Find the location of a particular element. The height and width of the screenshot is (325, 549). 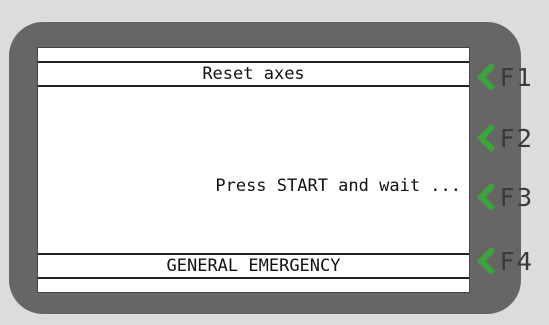

status-message: GENERAL EMERGENCY is located at coordinates (253, 266).